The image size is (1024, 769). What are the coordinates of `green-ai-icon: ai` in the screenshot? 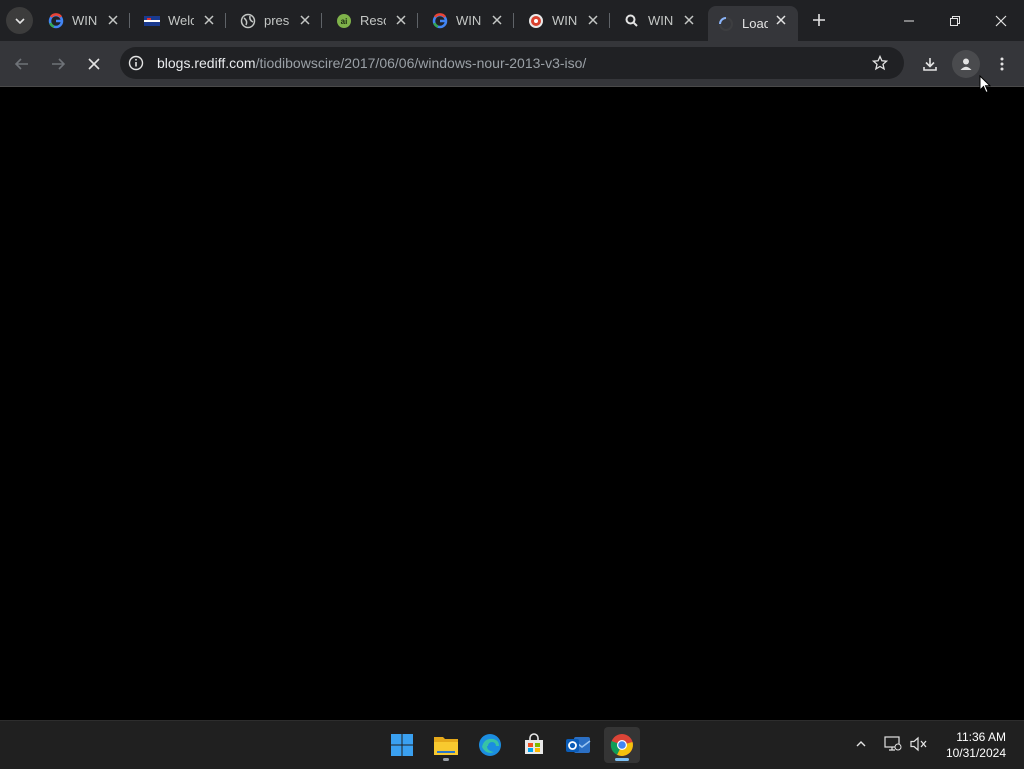 It's located at (344, 21).